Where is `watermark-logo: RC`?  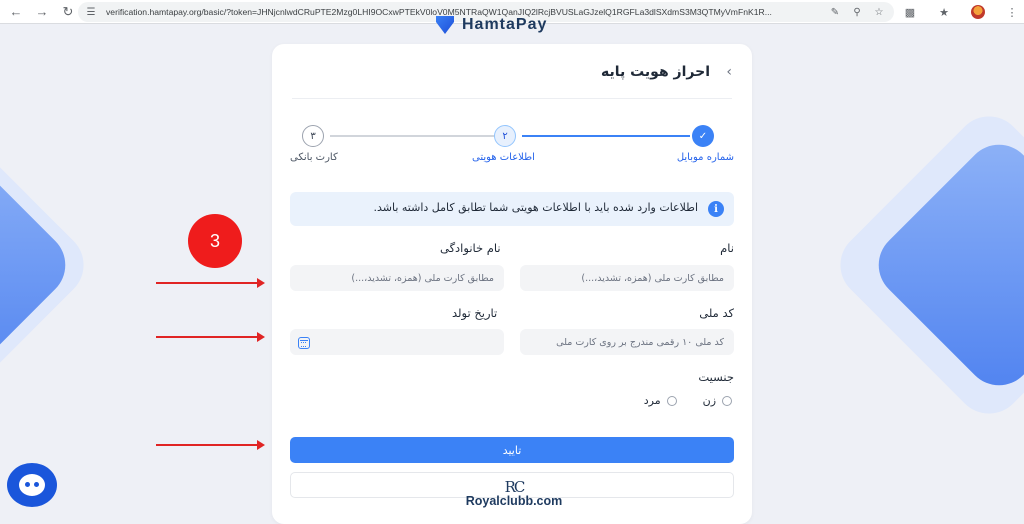
watermark-logo: RC is located at coordinates (515, 487).